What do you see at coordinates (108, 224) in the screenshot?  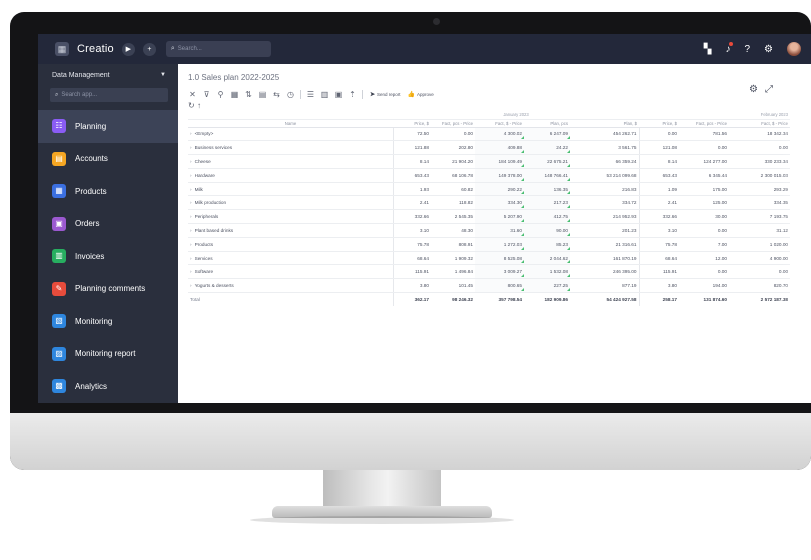 I see `sidebar-item-orders: ▣ Orders` at bounding box center [108, 224].